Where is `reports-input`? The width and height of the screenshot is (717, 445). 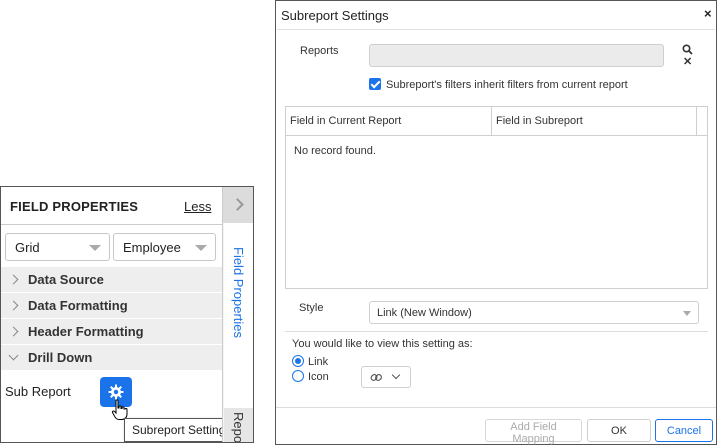
reports-input is located at coordinates (516, 55).